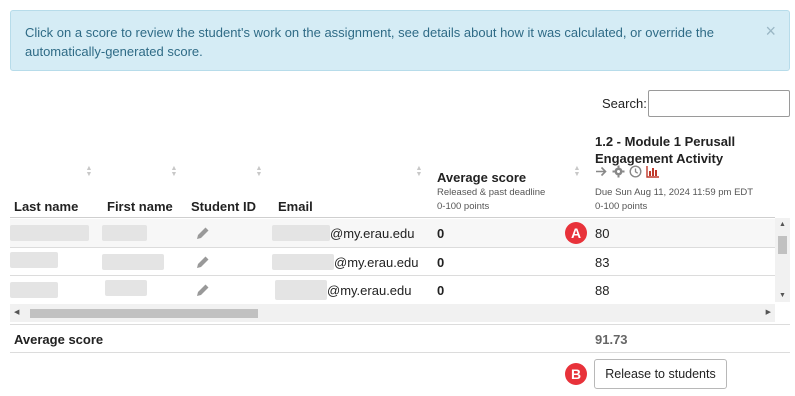 The image size is (795, 396). Describe the element at coordinates (635, 174) in the screenshot. I see `clock-icon` at that location.